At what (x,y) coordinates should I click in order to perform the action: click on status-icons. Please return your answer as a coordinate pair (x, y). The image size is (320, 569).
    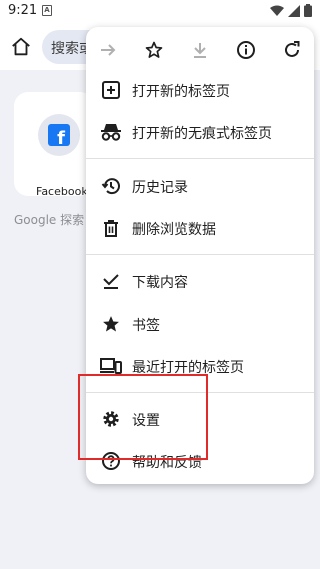
    Looking at the image, I should click on (291, 10).